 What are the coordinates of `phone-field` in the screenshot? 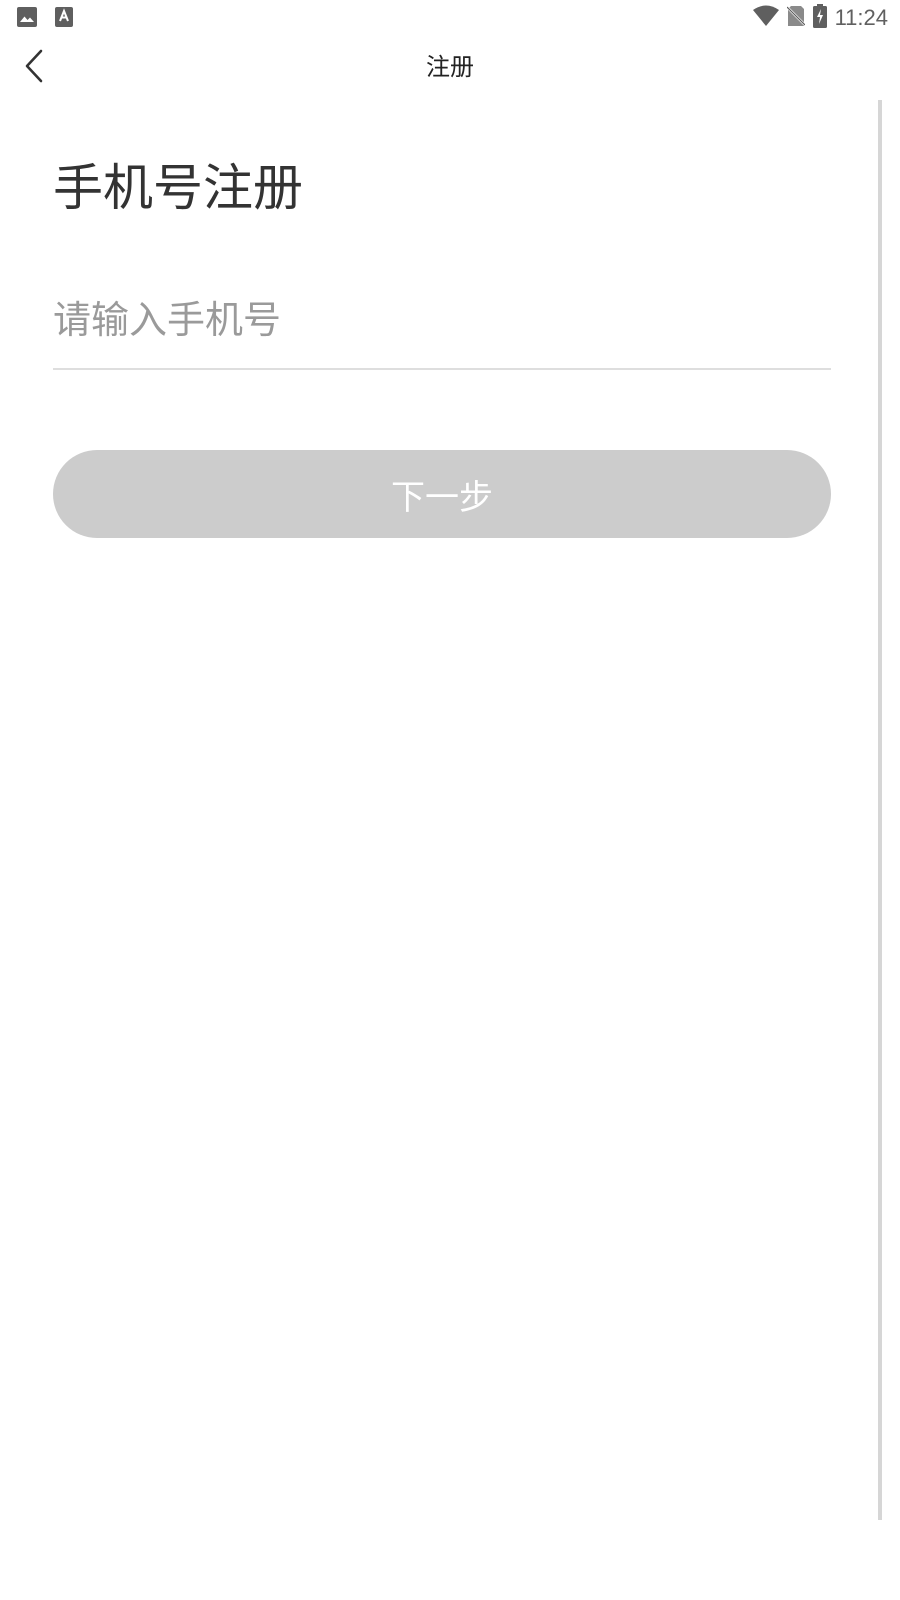 It's located at (442, 326).